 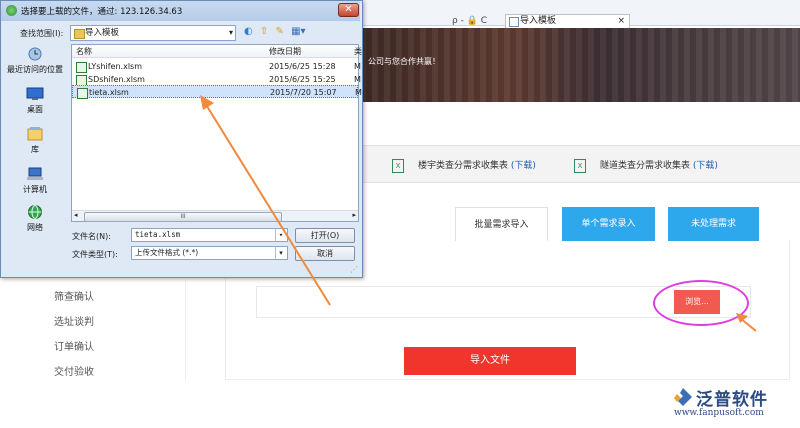 I want to click on nav-item-site-negotiation: 选址谈判, so click(x=74, y=320).